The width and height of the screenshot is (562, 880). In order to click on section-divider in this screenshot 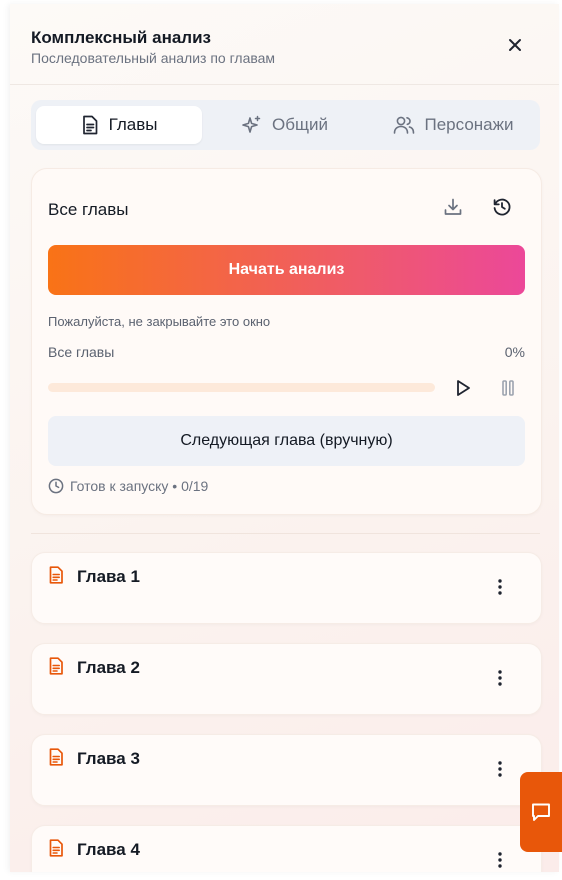, I will do `click(285, 533)`.